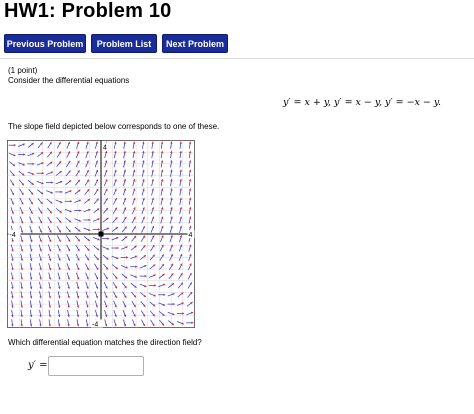  I want to click on problem-intro: Consider the differential equations, so click(69, 80).